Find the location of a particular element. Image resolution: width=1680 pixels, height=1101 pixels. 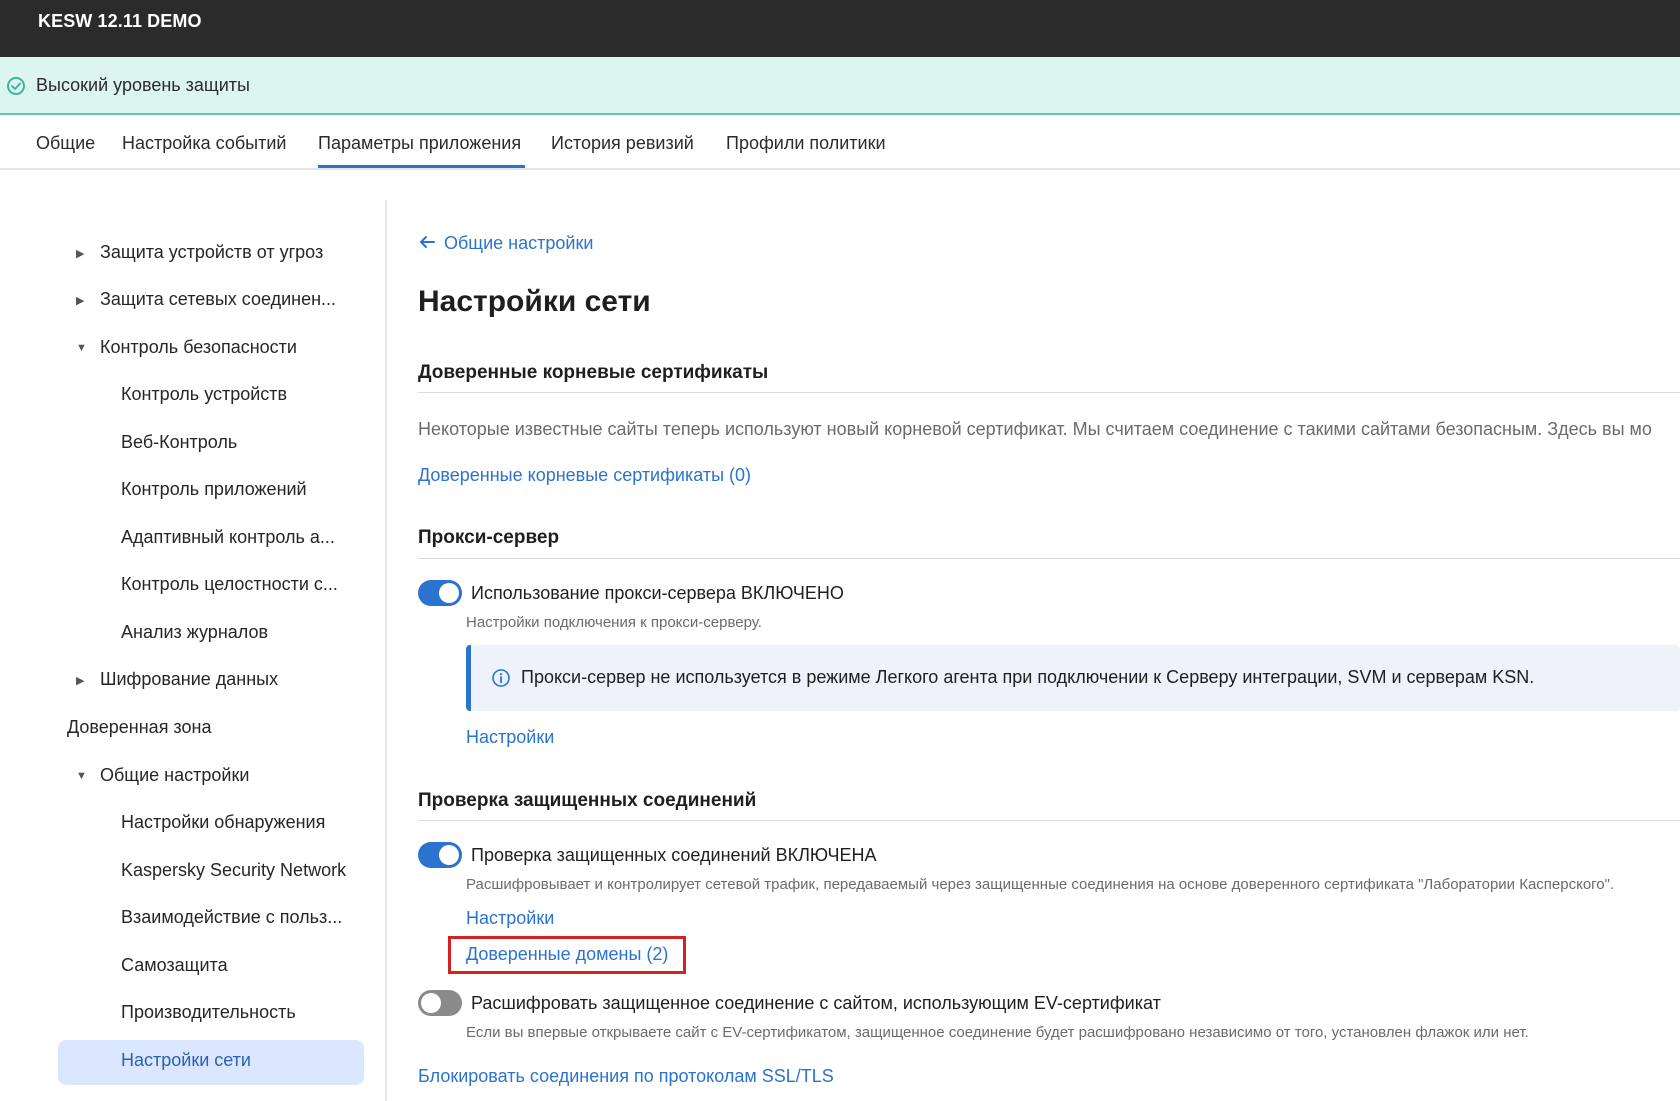

sidebar-item-performance: Производительность is located at coordinates (208, 1012).